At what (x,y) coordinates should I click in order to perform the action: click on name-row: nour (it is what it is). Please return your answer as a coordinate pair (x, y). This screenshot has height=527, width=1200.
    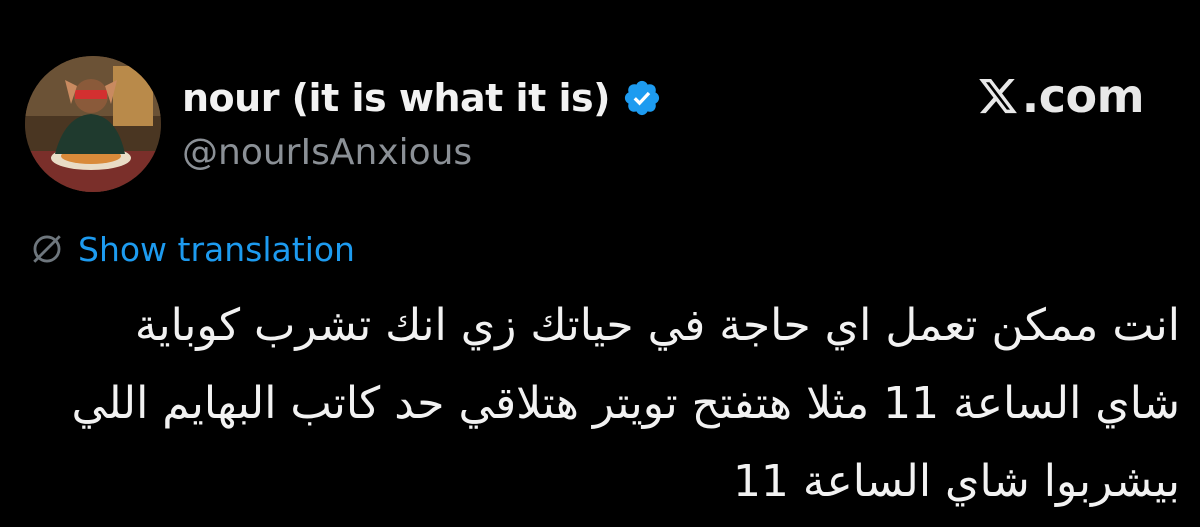
    Looking at the image, I should click on (422, 98).